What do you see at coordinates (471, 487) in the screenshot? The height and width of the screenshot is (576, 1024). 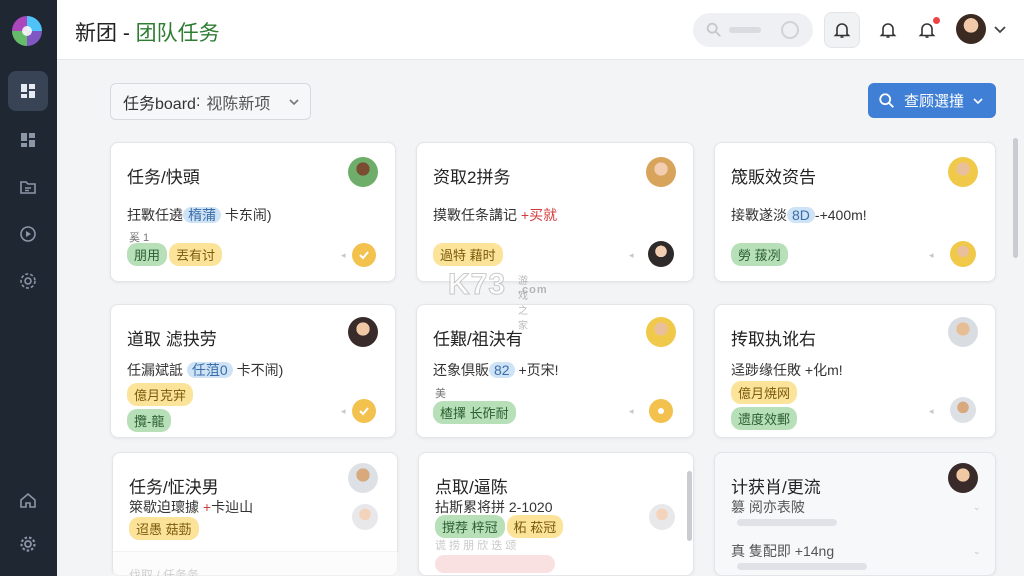 I see `card-title: 点取/逼陈` at bounding box center [471, 487].